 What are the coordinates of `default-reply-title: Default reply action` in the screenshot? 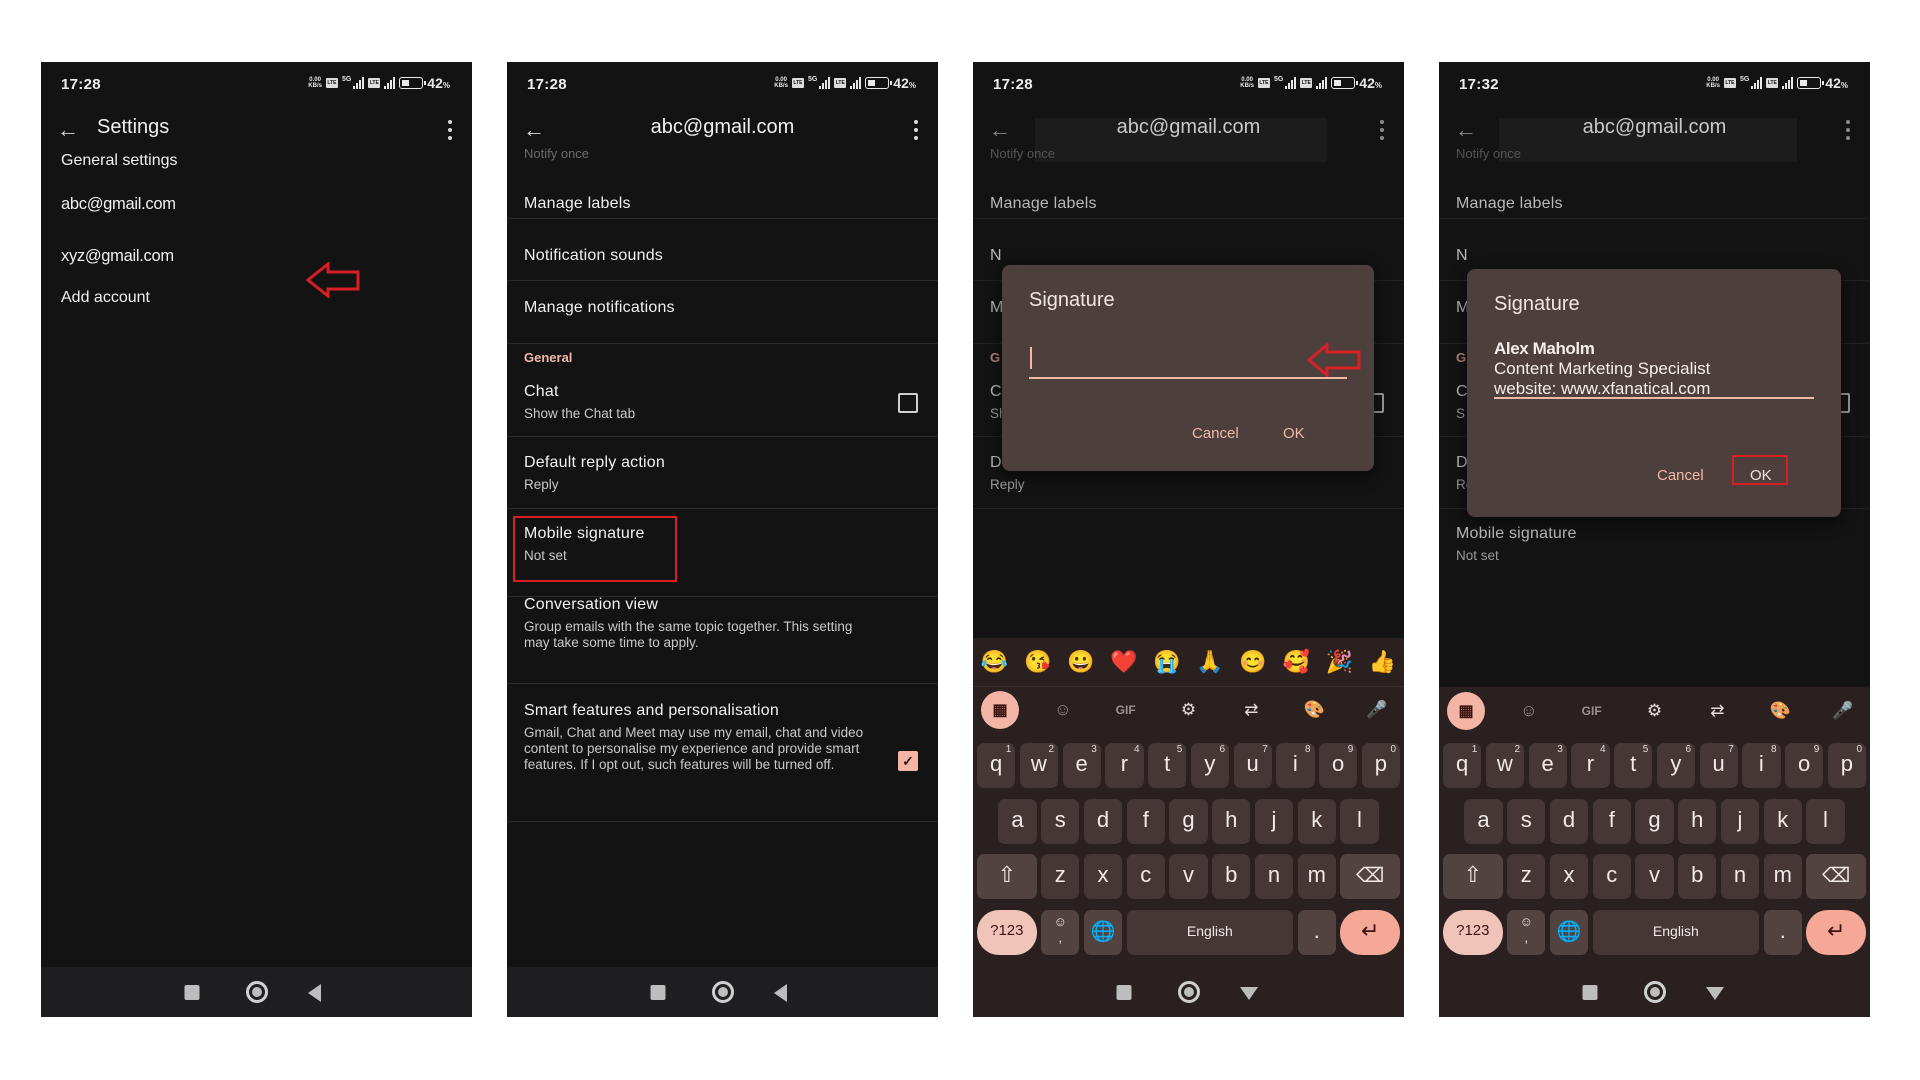 It's located at (594, 463).